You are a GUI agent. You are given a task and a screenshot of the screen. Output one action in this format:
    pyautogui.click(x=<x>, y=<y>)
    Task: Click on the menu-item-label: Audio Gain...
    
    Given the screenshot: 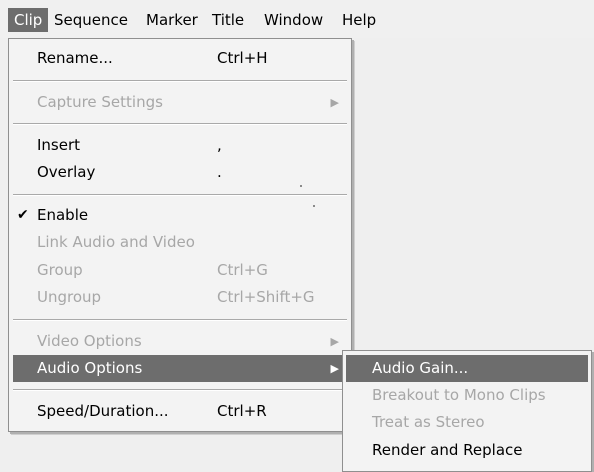 What is the action you would take?
    pyautogui.click(x=420, y=368)
    